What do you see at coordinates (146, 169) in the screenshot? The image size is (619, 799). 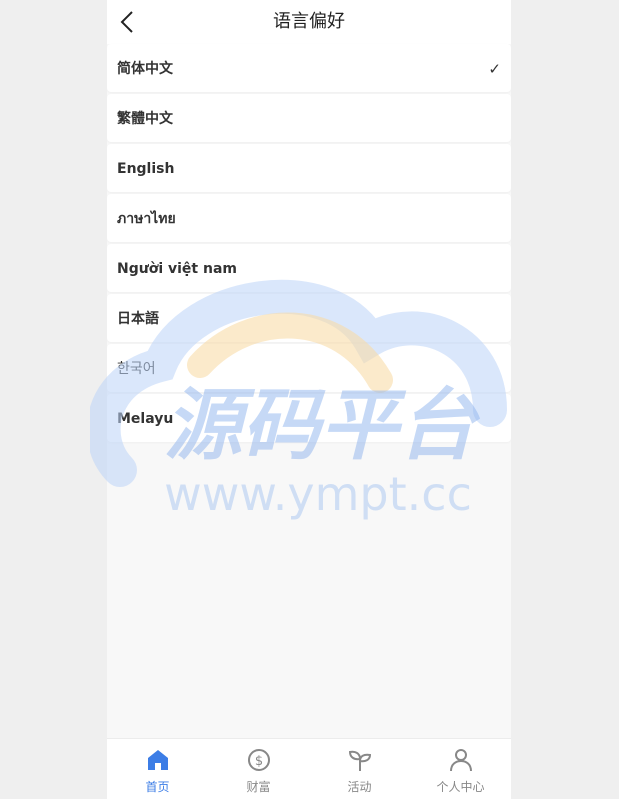 I see `language-label: English` at bounding box center [146, 169].